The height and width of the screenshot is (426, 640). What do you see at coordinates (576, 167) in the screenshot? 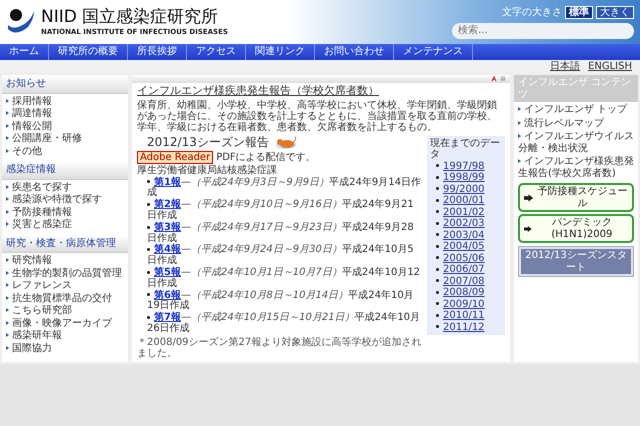
I see `sidebar-link: インフルエンザ様疾患発生報告(学校欠席者数)` at bounding box center [576, 167].